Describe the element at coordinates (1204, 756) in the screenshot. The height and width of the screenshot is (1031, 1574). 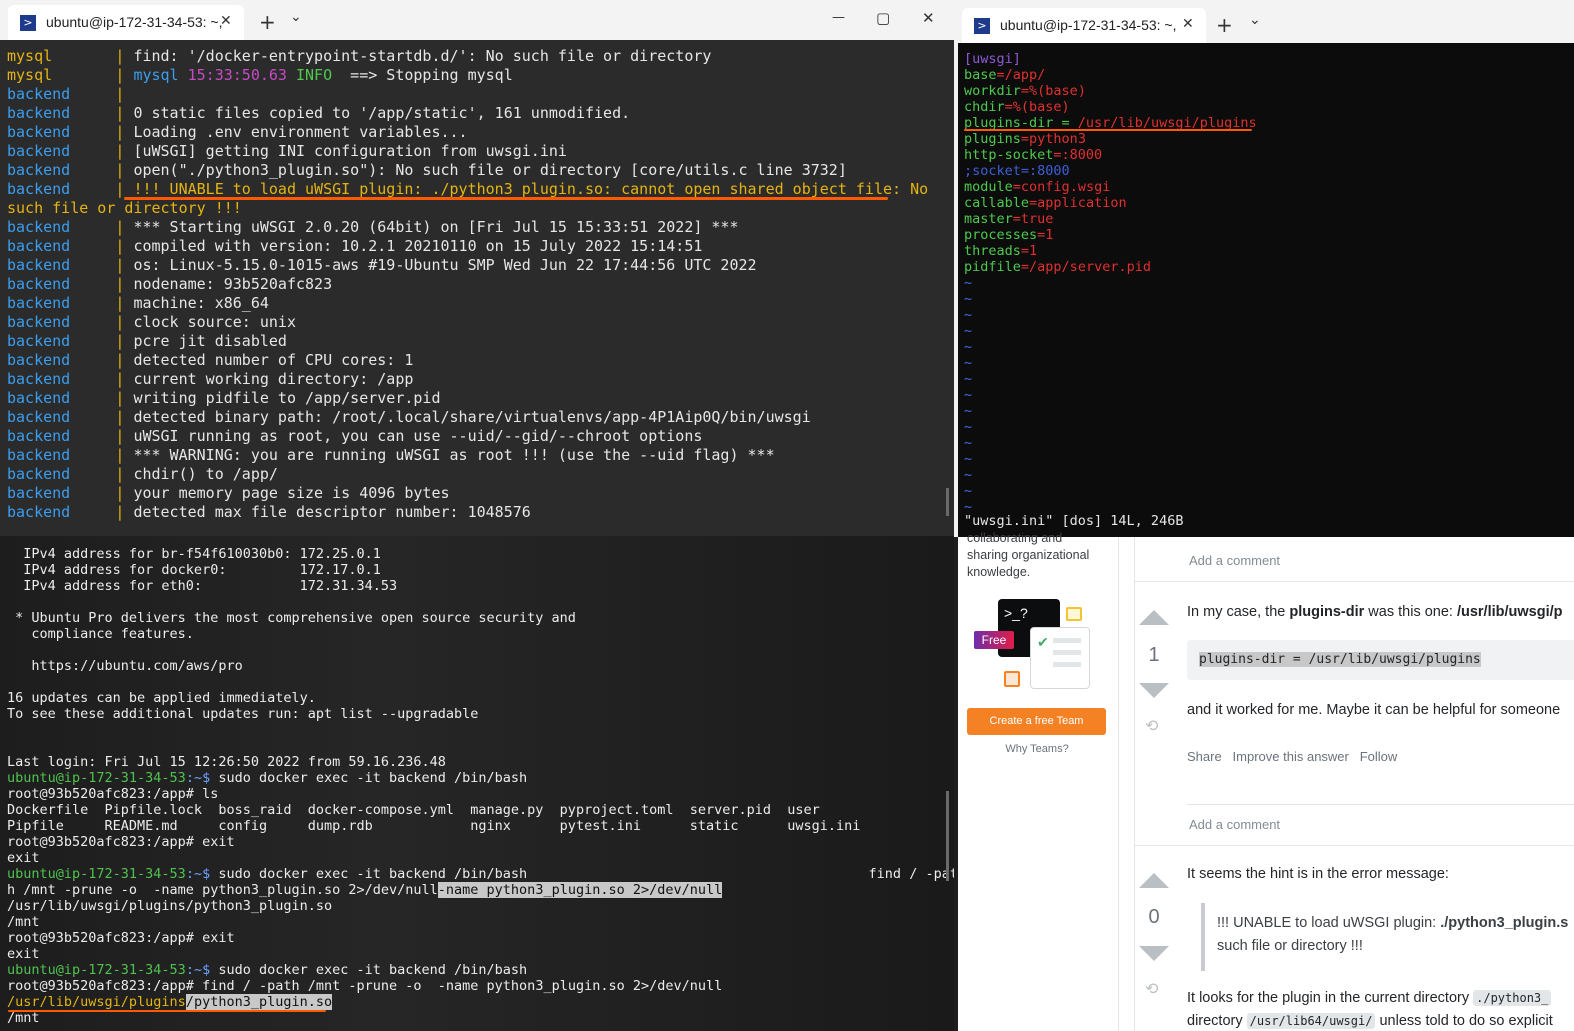
I see `share-link: Share` at that location.